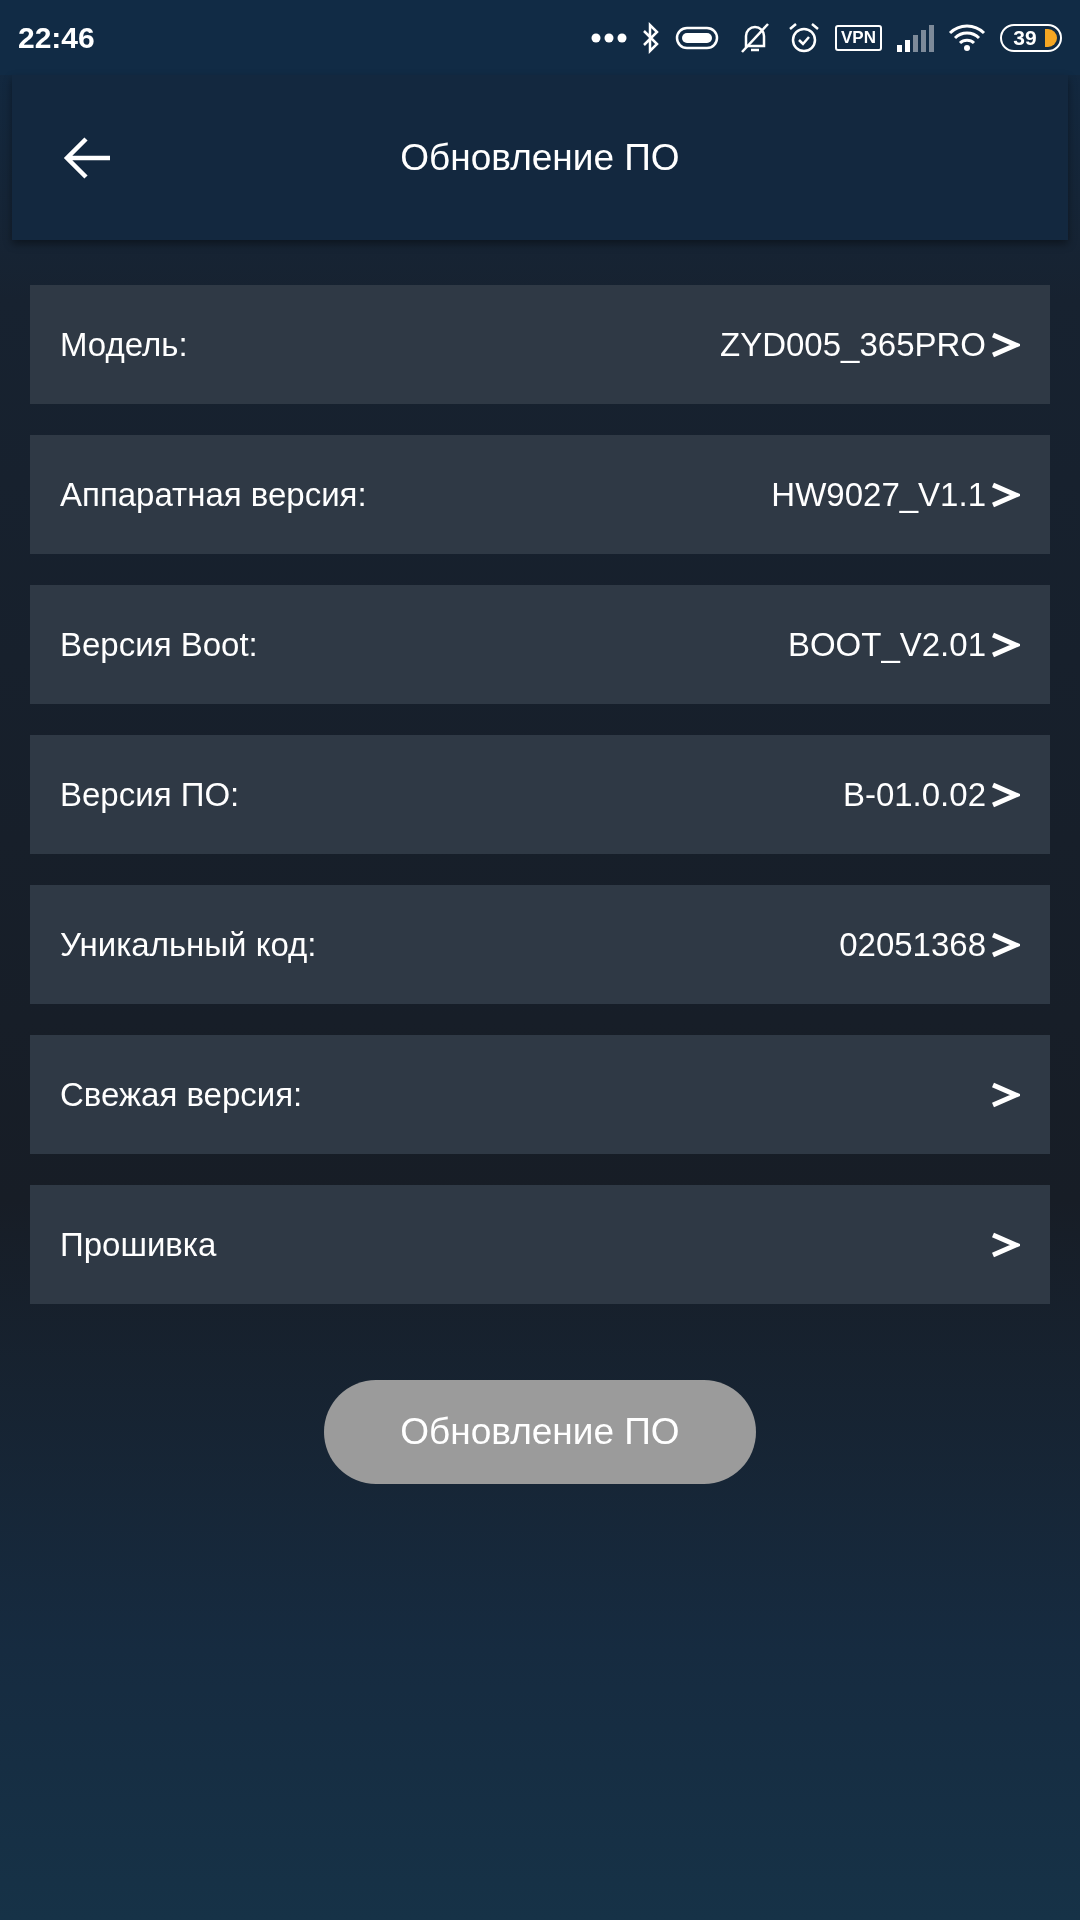  What do you see at coordinates (124, 344) in the screenshot?
I see `row-label: Модель:` at bounding box center [124, 344].